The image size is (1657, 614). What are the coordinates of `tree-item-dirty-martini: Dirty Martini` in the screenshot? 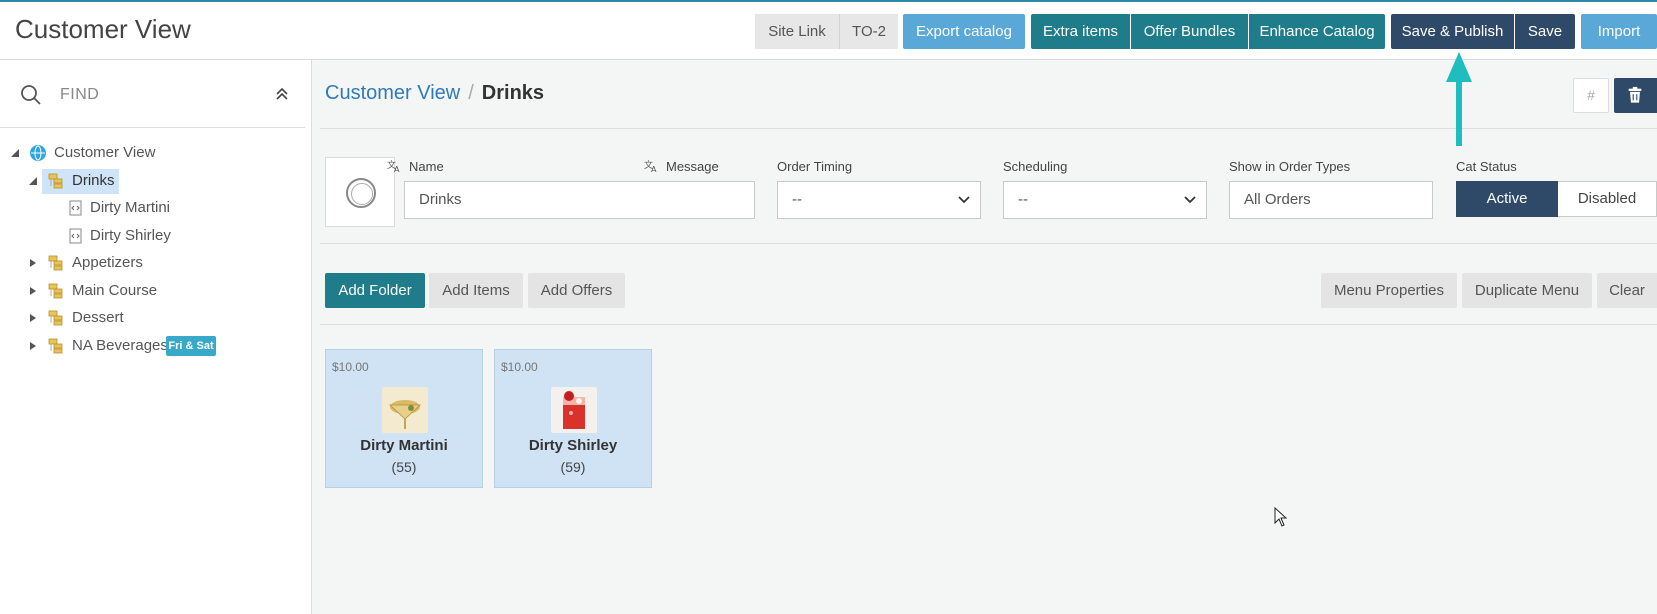 It's located at (138, 208).